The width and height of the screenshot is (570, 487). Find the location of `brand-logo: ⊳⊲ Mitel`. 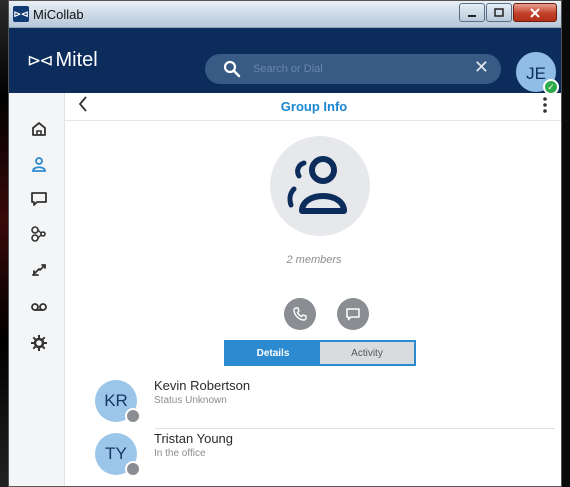

brand-logo: ⊳⊲ Mitel is located at coordinates (62, 60).